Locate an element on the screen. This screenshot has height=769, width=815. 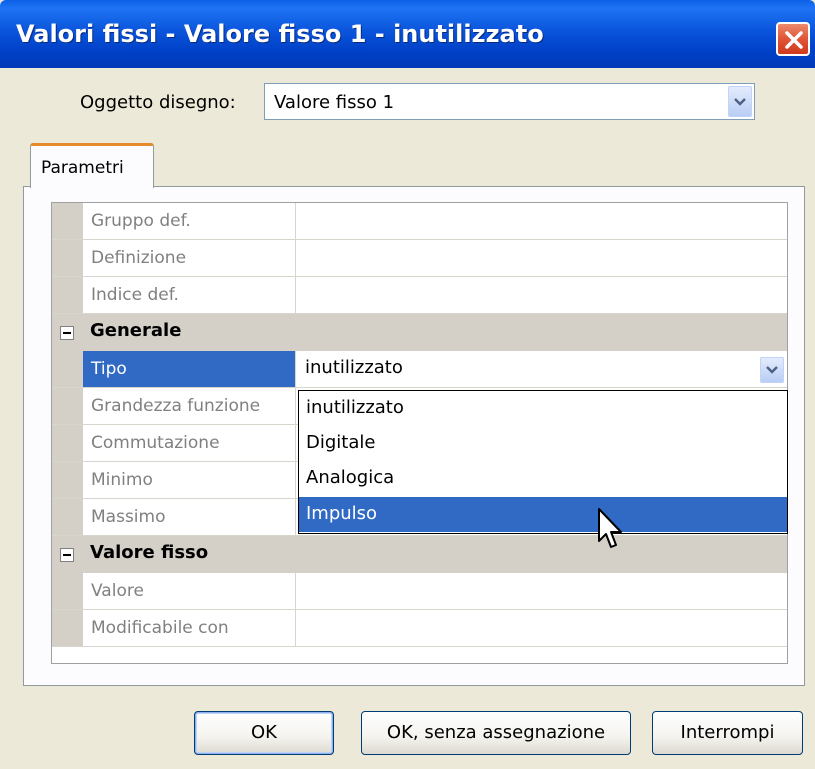
property-name: Gruppo def. is located at coordinates (189, 221).